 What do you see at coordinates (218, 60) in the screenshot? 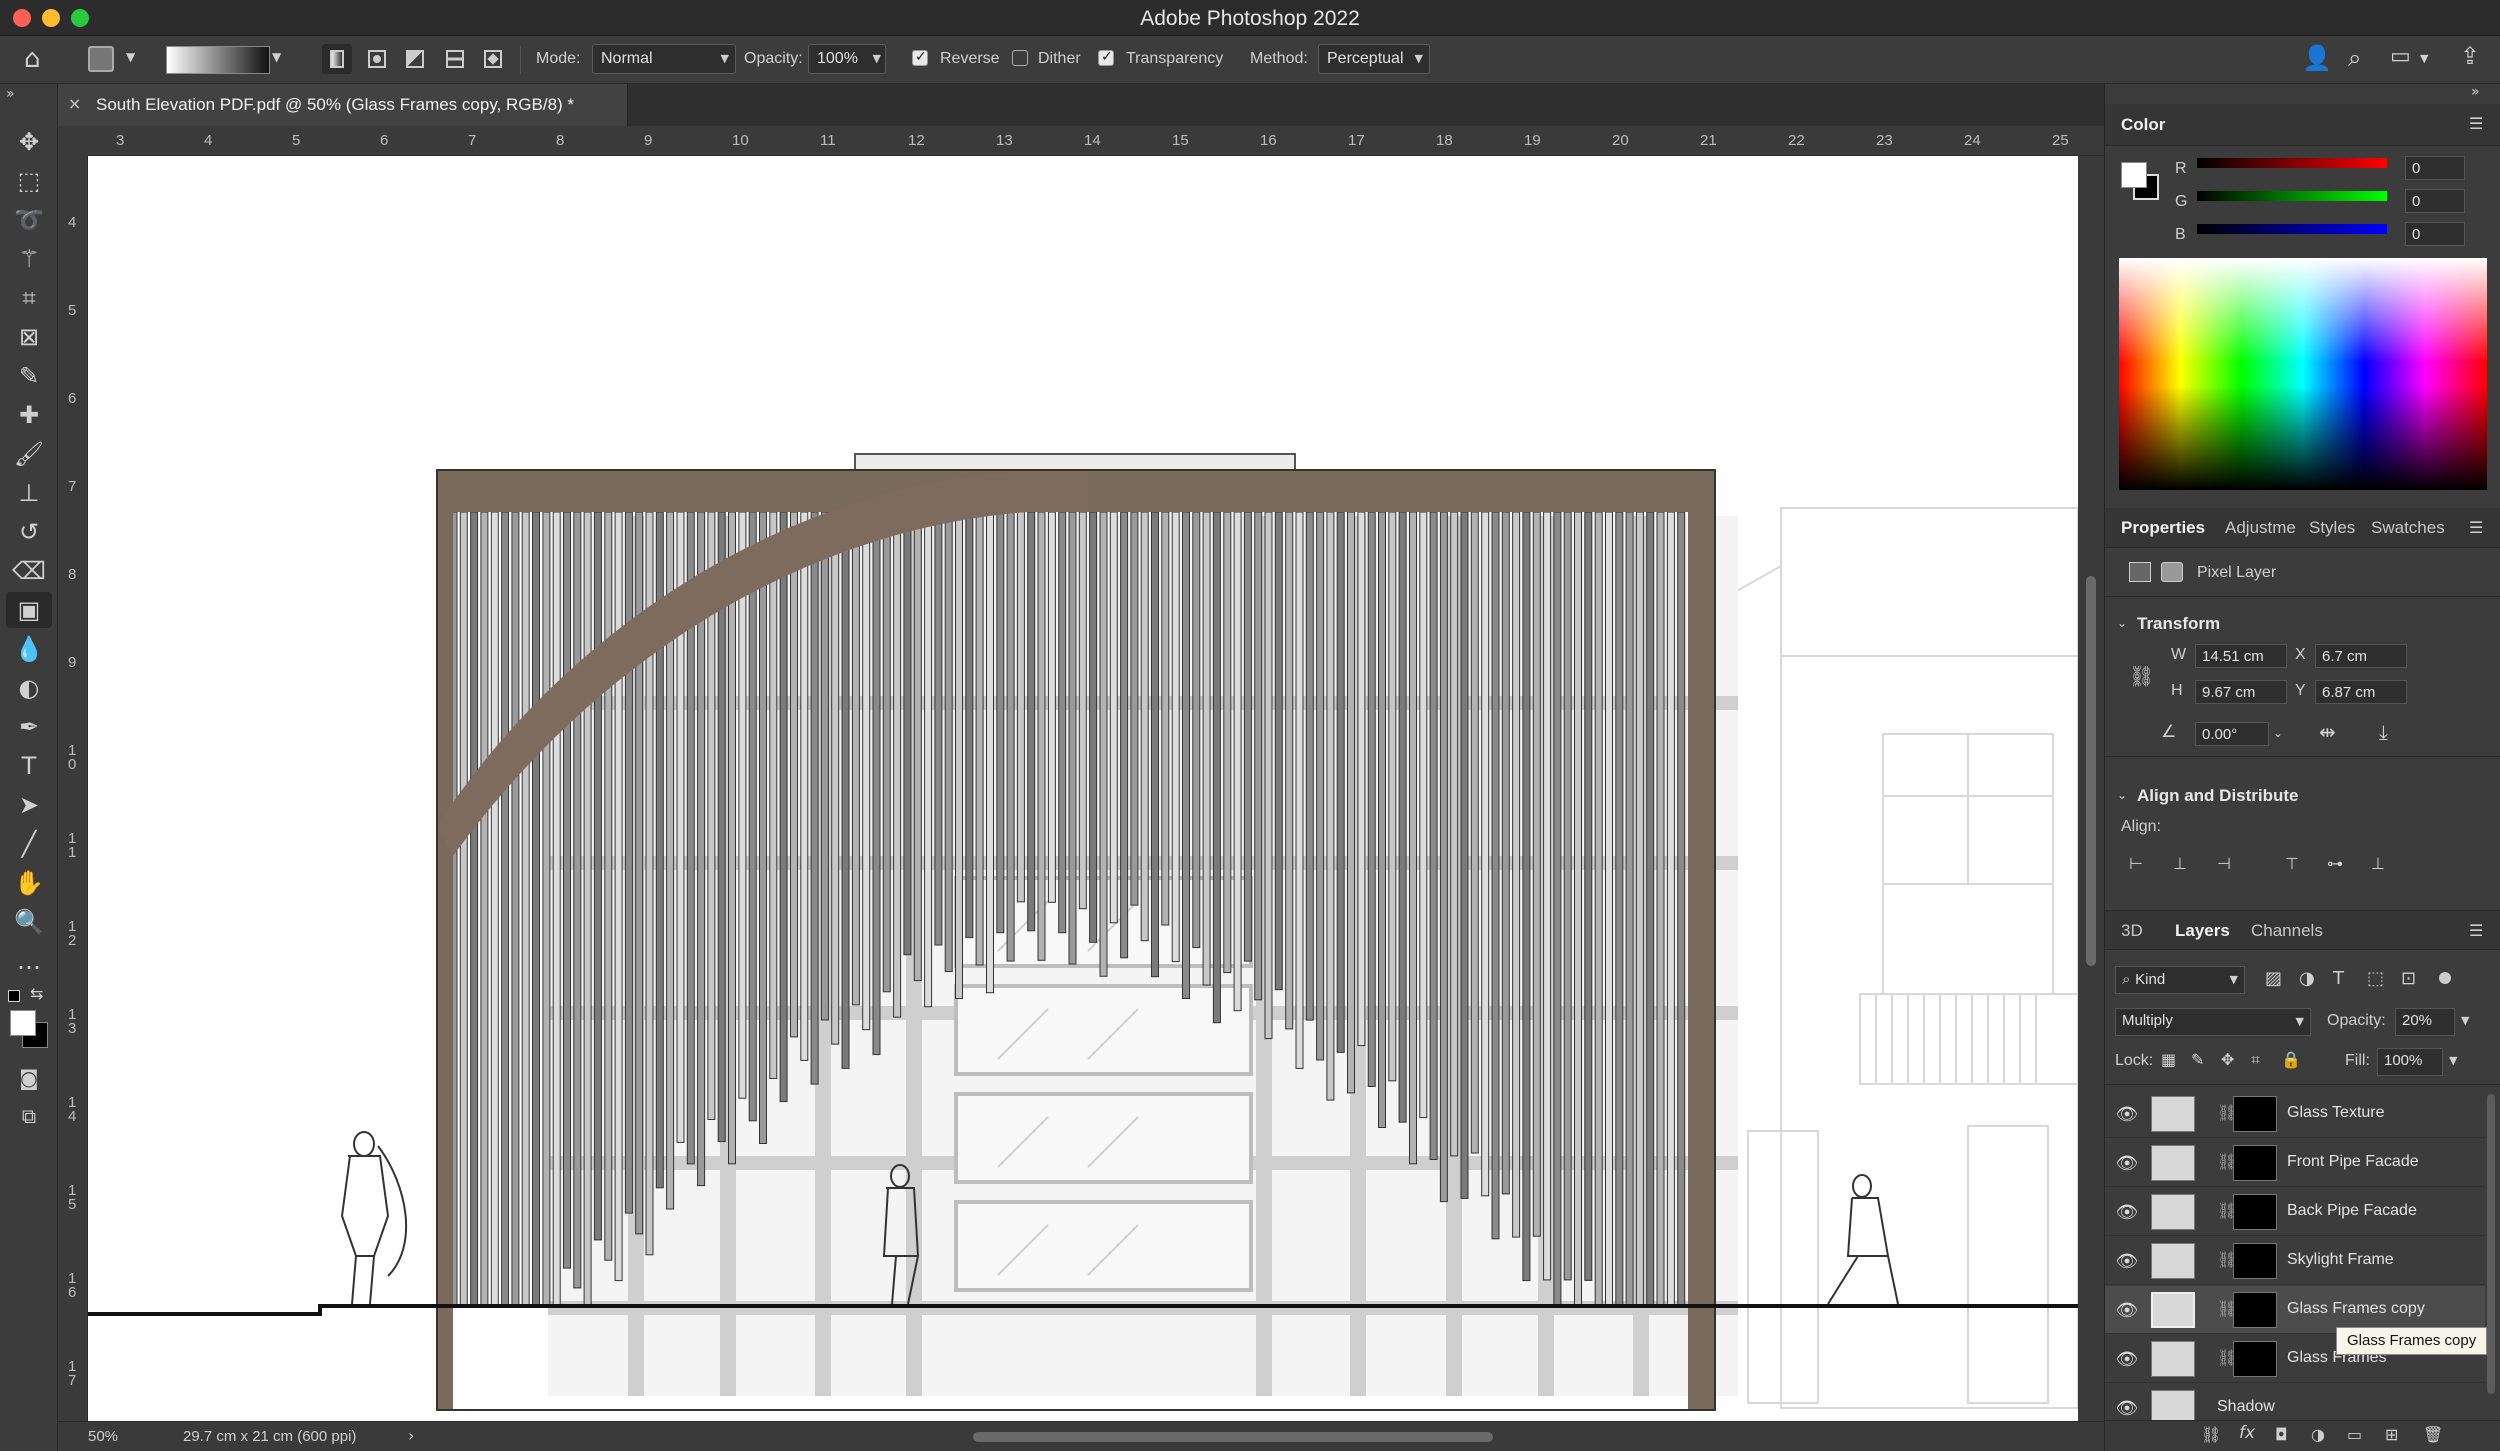
I see `gradient-picker` at bounding box center [218, 60].